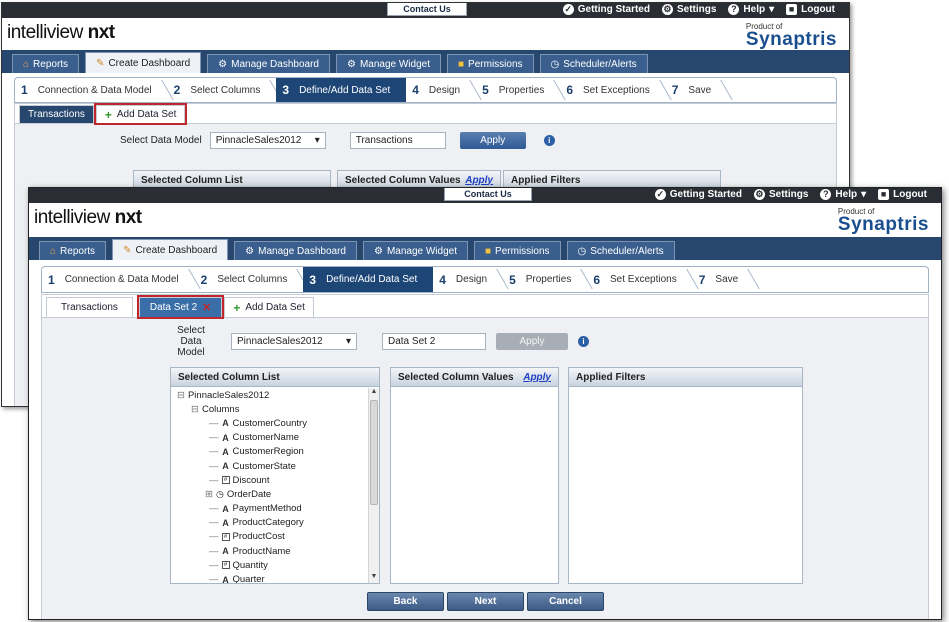 The height and width of the screenshot is (622, 949). I want to click on dataset-name-input: Transactions, so click(397, 140).